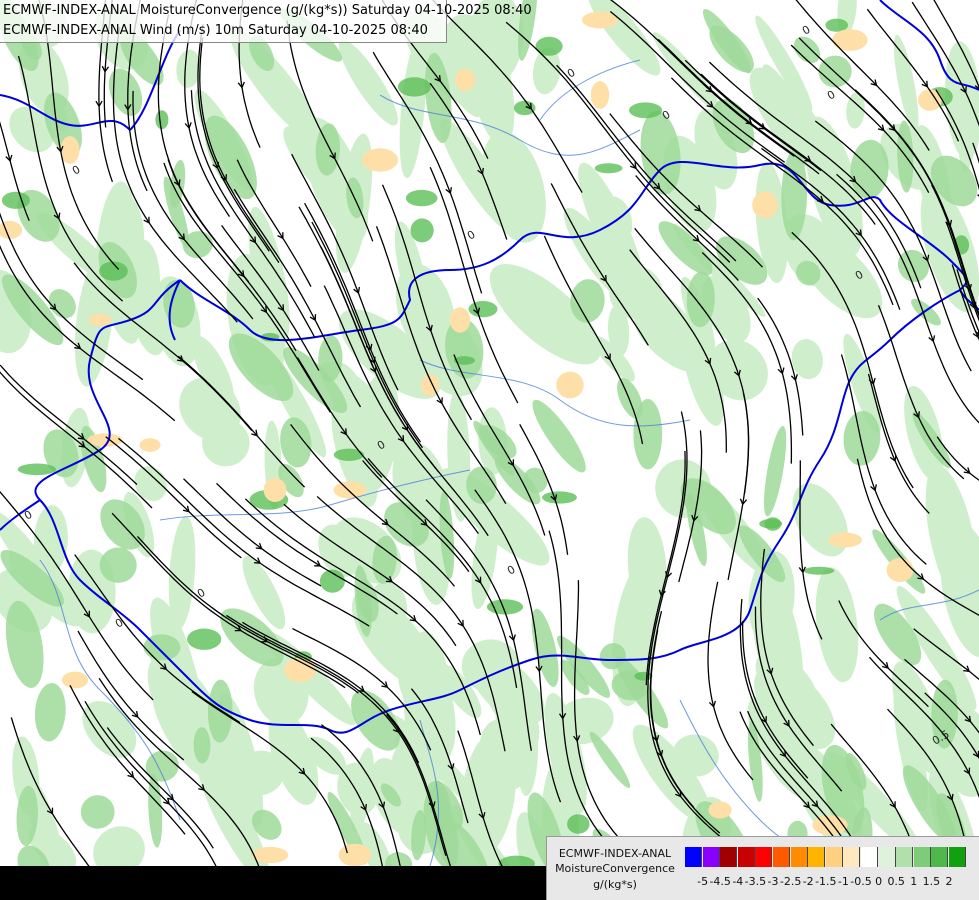 Image resolution: width=979 pixels, height=900 pixels. Describe the element at coordinates (826, 881) in the screenshot. I see `legend-tick-label: -1.5` at that location.